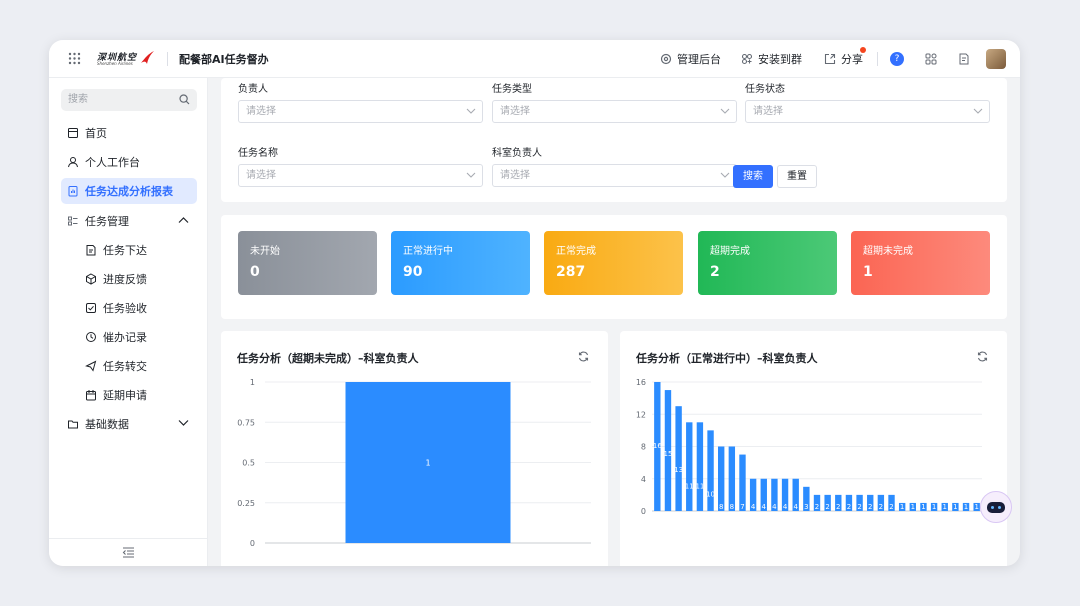 Image resolution: width=1080 pixels, height=606 pixels. Describe the element at coordinates (867, 111) in the screenshot. I see `status-select: 请选择` at that location.